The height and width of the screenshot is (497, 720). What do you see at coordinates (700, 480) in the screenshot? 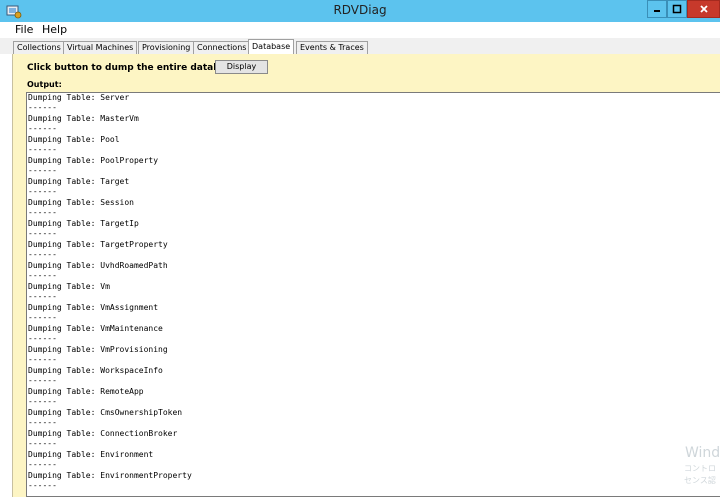
I see `activation-watermark-line: センス認` at bounding box center [700, 480].